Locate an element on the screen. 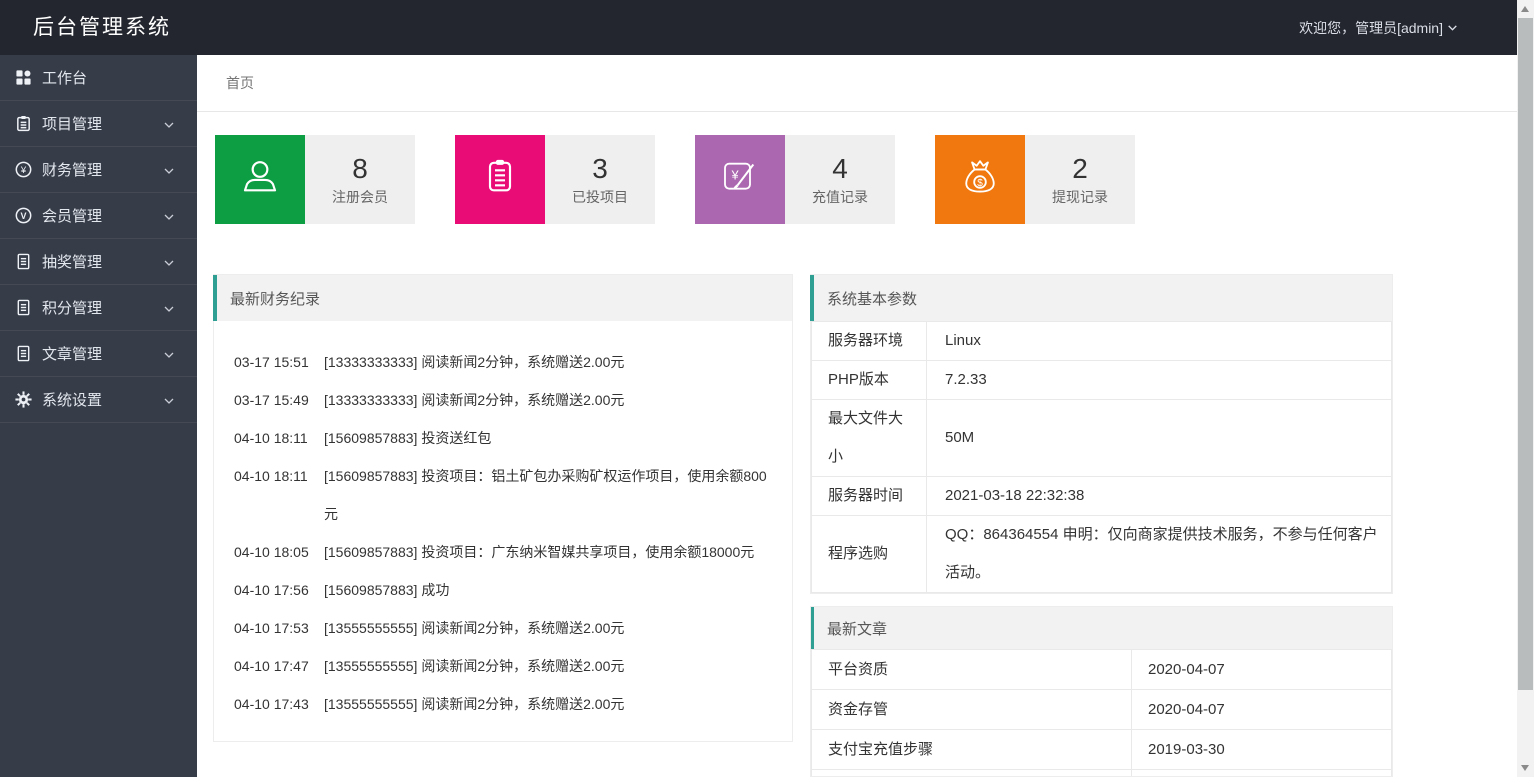 The image size is (1534, 777). sidebar-item-label: 抽奖管理 is located at coordinates (72, 262).